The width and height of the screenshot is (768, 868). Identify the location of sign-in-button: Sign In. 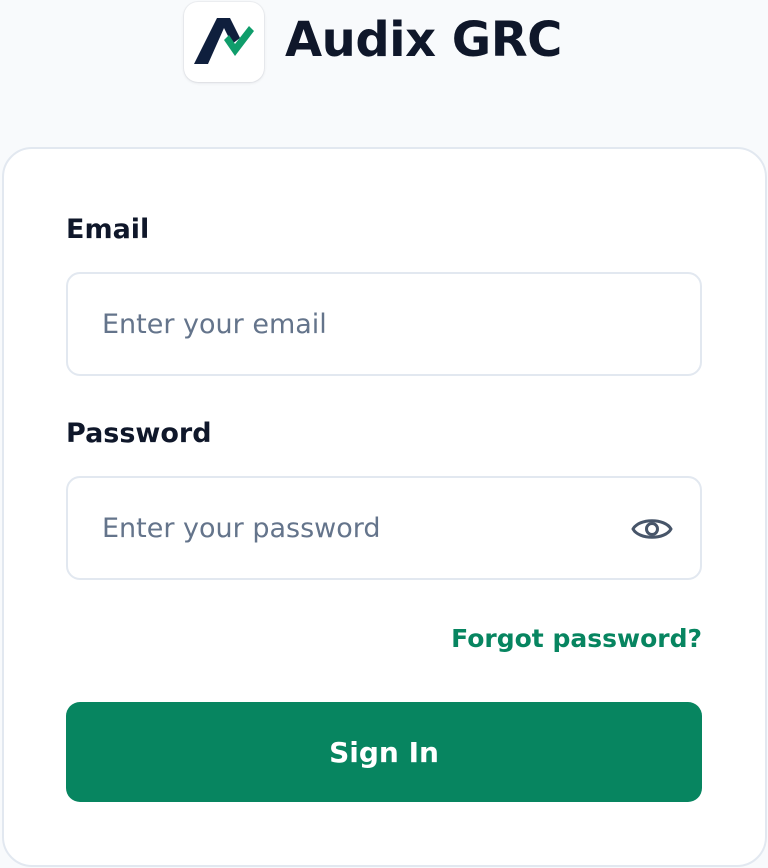
(384, 752).